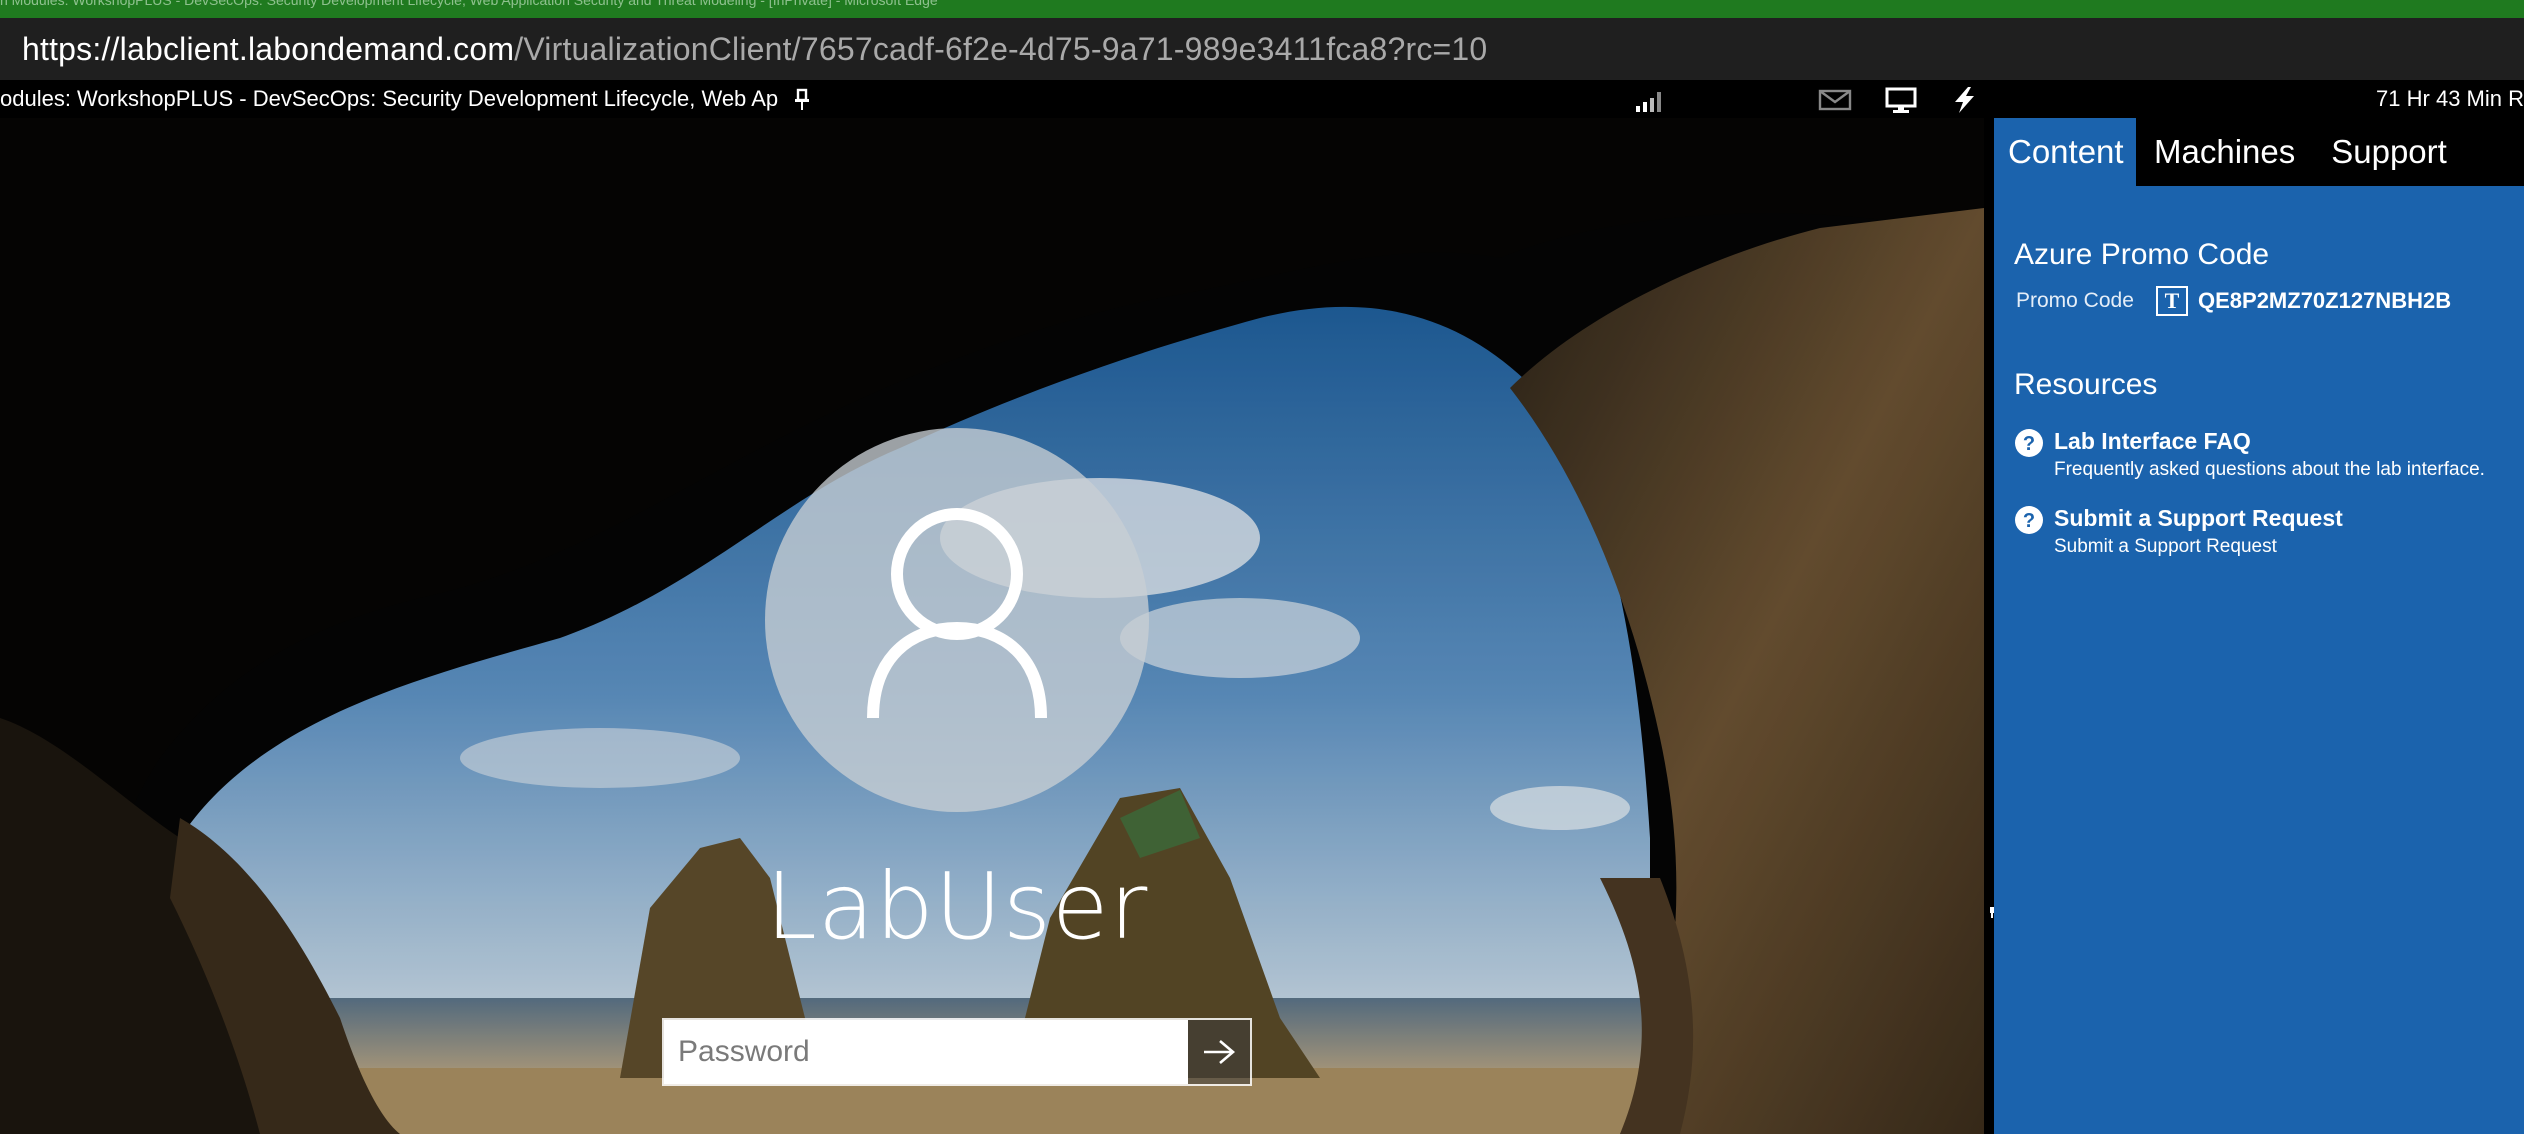 This screenshot has width=2524, height=1134. Describe the element at coordinates (2269, 441) in the screenshot. I see `resource-title: Lab Interface FAQ` at that location.